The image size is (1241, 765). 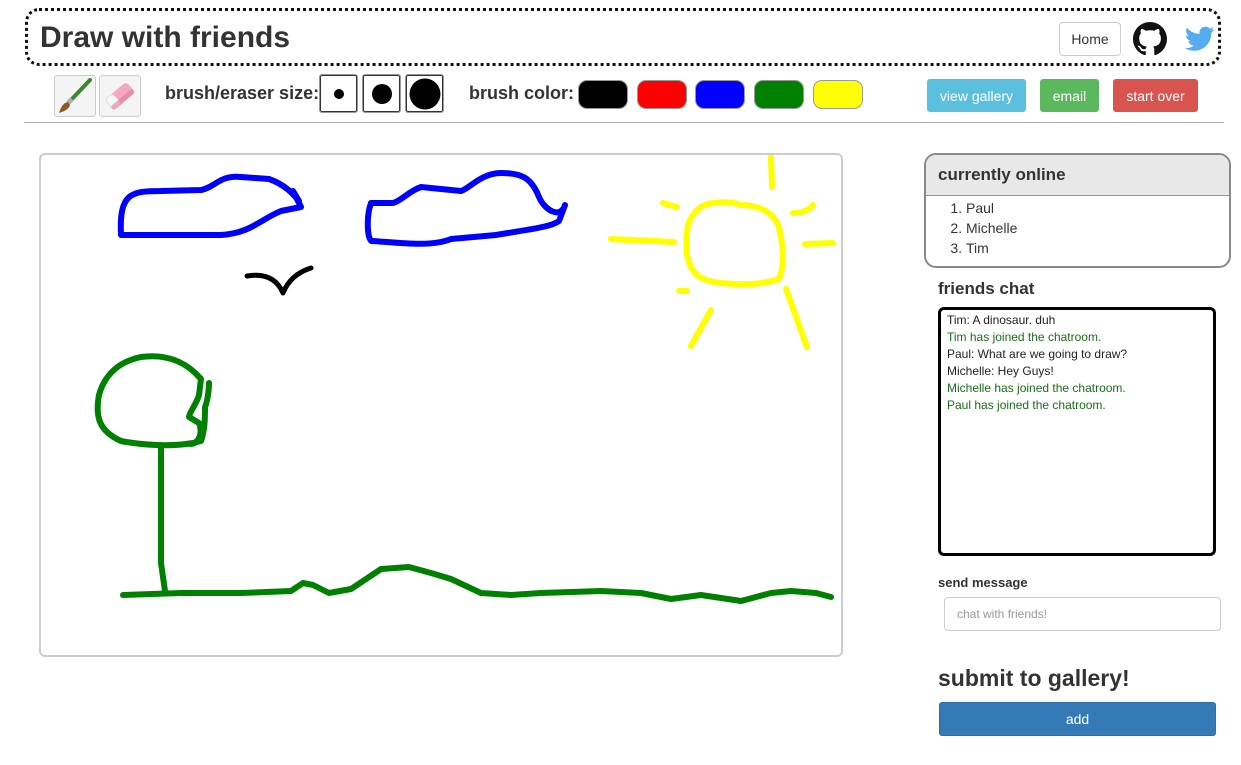 I want to click on brush-icon, so click(x=75, y=95).